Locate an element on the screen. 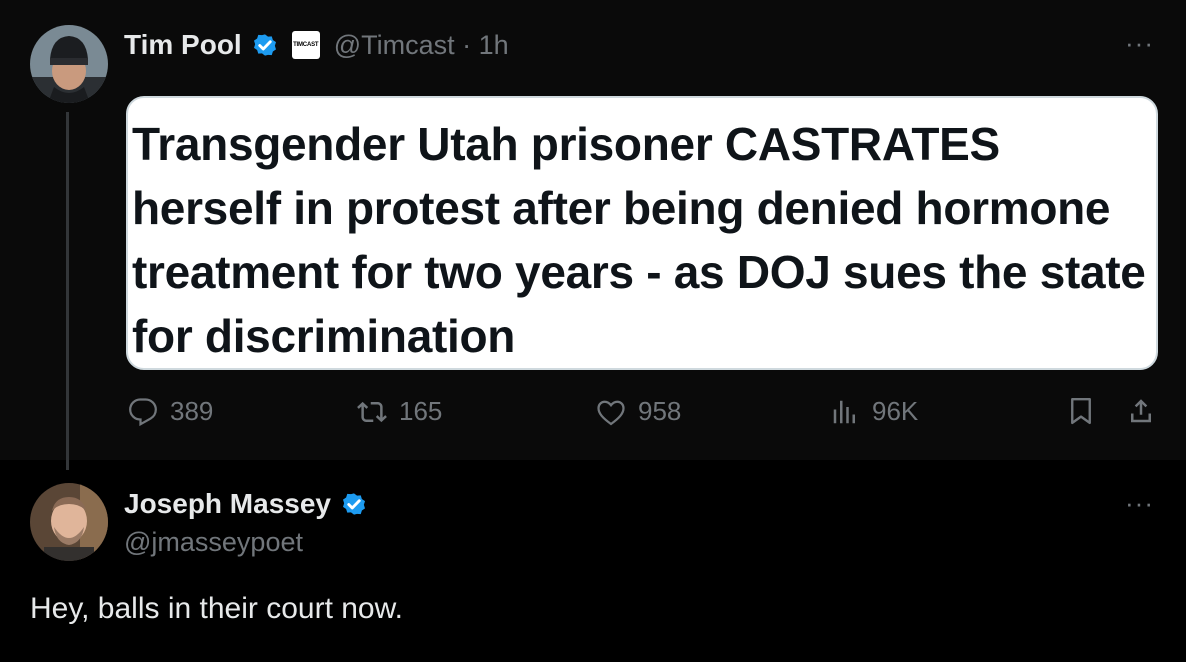 Image resolution: width=1186 pixels, height=662 pixels. quoted-actions-bar: 389 165 958 96K is located at coordinates (593, 416).